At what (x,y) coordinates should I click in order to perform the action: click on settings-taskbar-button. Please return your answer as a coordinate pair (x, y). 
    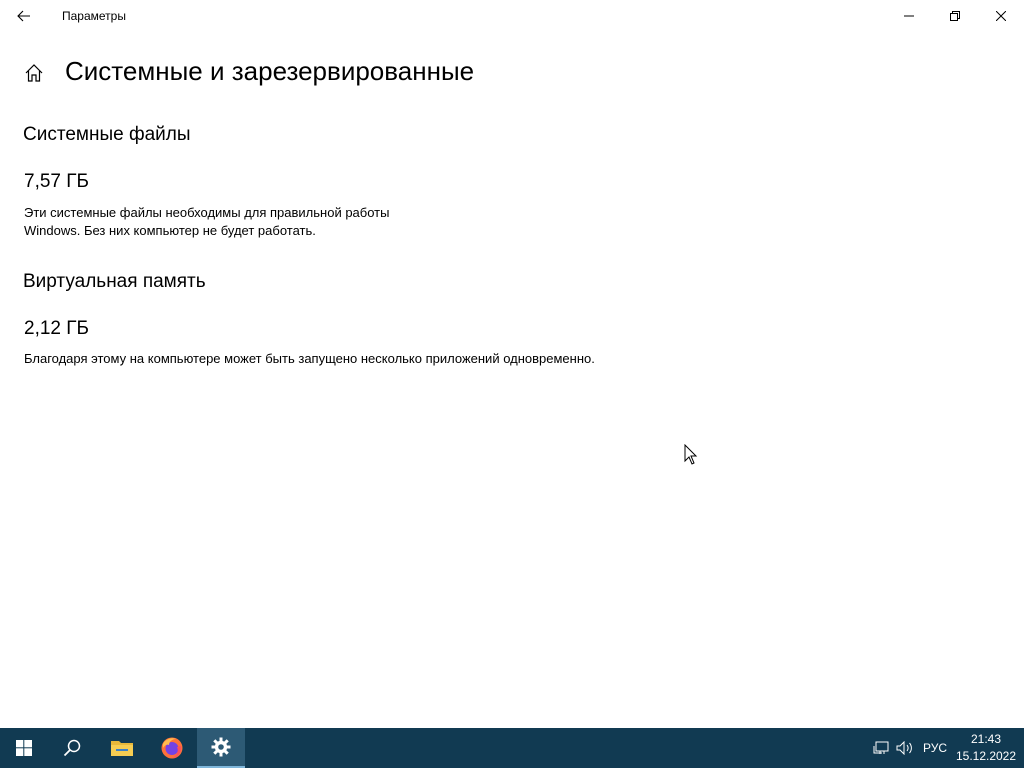
    Looking at the image, I should click on (221, 748).